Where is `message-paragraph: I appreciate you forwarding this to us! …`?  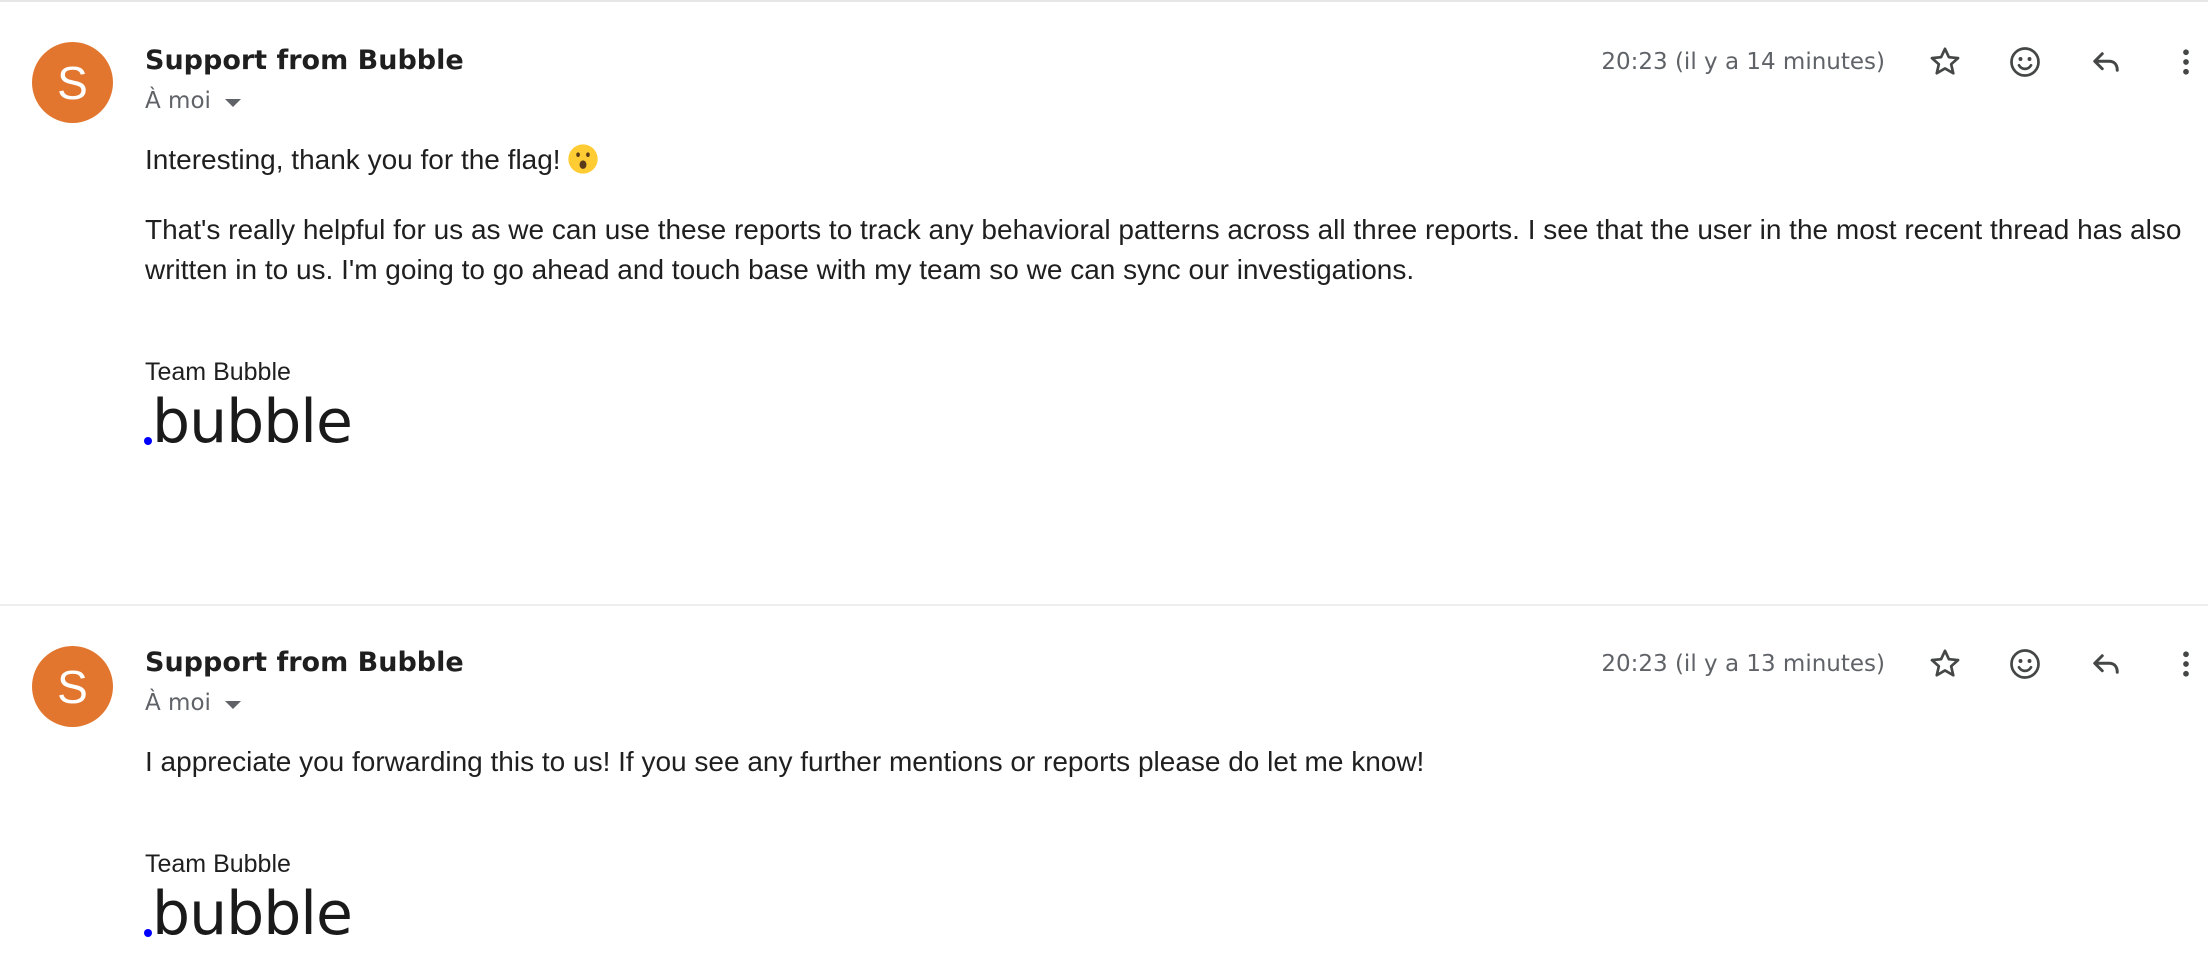 message-paragraph: I appreciate you forwarding this to us! … is located at coordinates (785, 761).